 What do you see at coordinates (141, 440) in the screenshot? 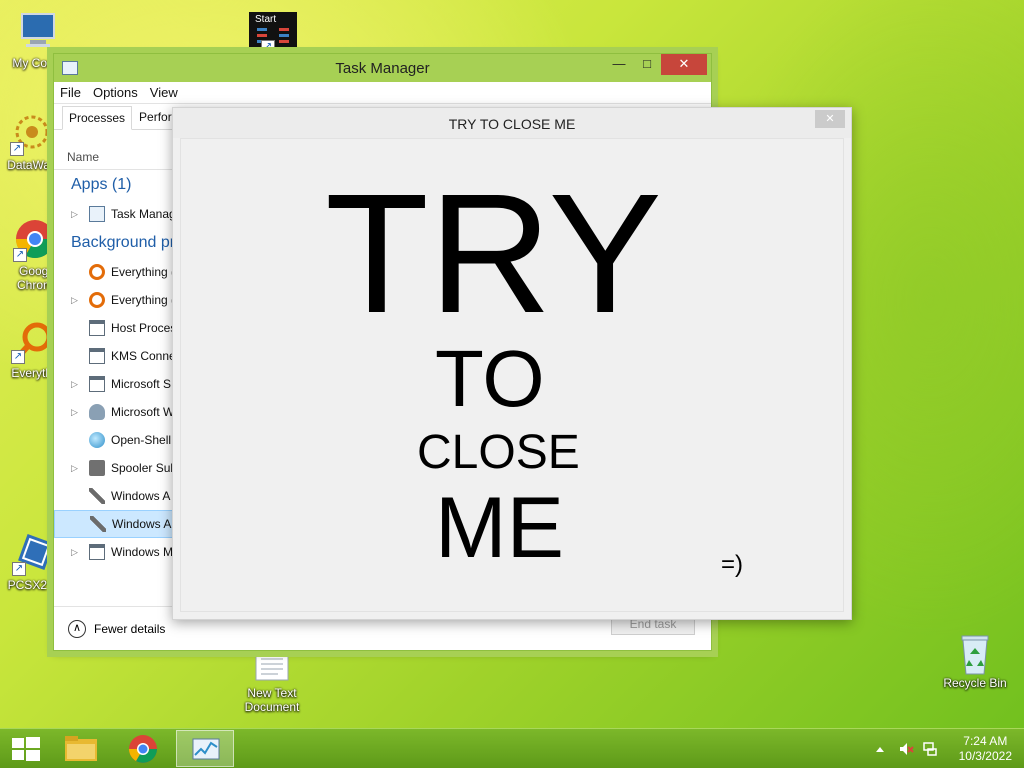
I see `process-name: Open-Shell` at bounding box center [141, 440].